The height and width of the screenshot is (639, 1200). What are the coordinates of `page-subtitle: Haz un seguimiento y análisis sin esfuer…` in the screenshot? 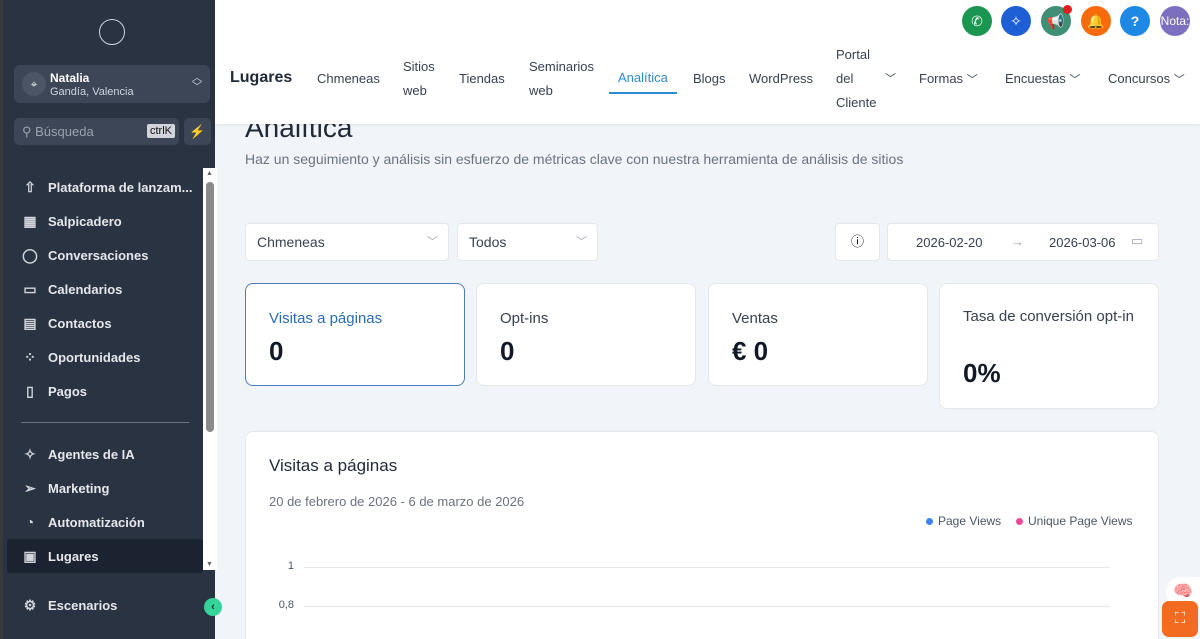 It's located at (574, 159).